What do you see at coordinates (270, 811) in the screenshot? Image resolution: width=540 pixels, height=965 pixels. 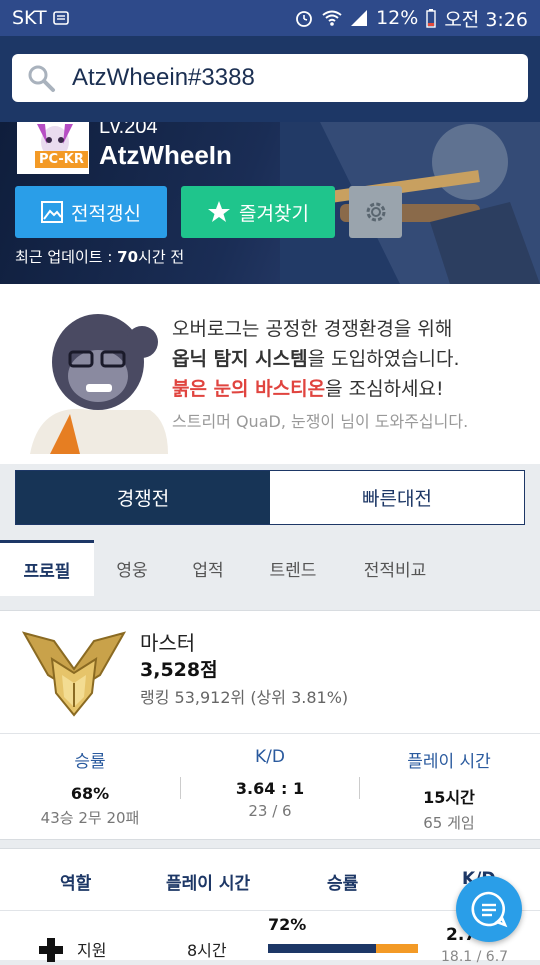 I see `stat-sub: 23 / 6` at bounding box center [270, 811].